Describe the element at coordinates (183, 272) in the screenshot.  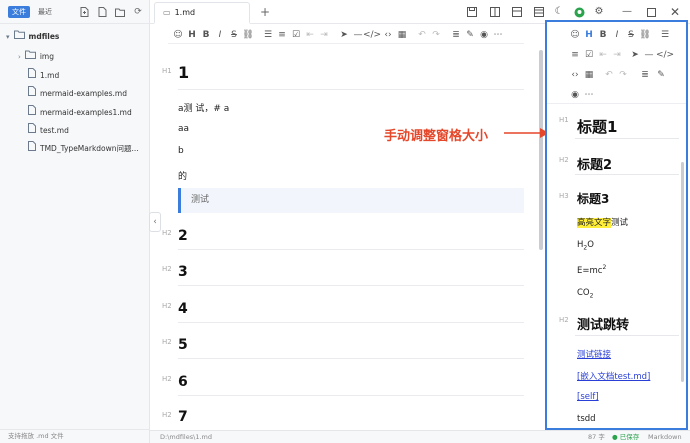
I see `heading-2: 3` at that location.